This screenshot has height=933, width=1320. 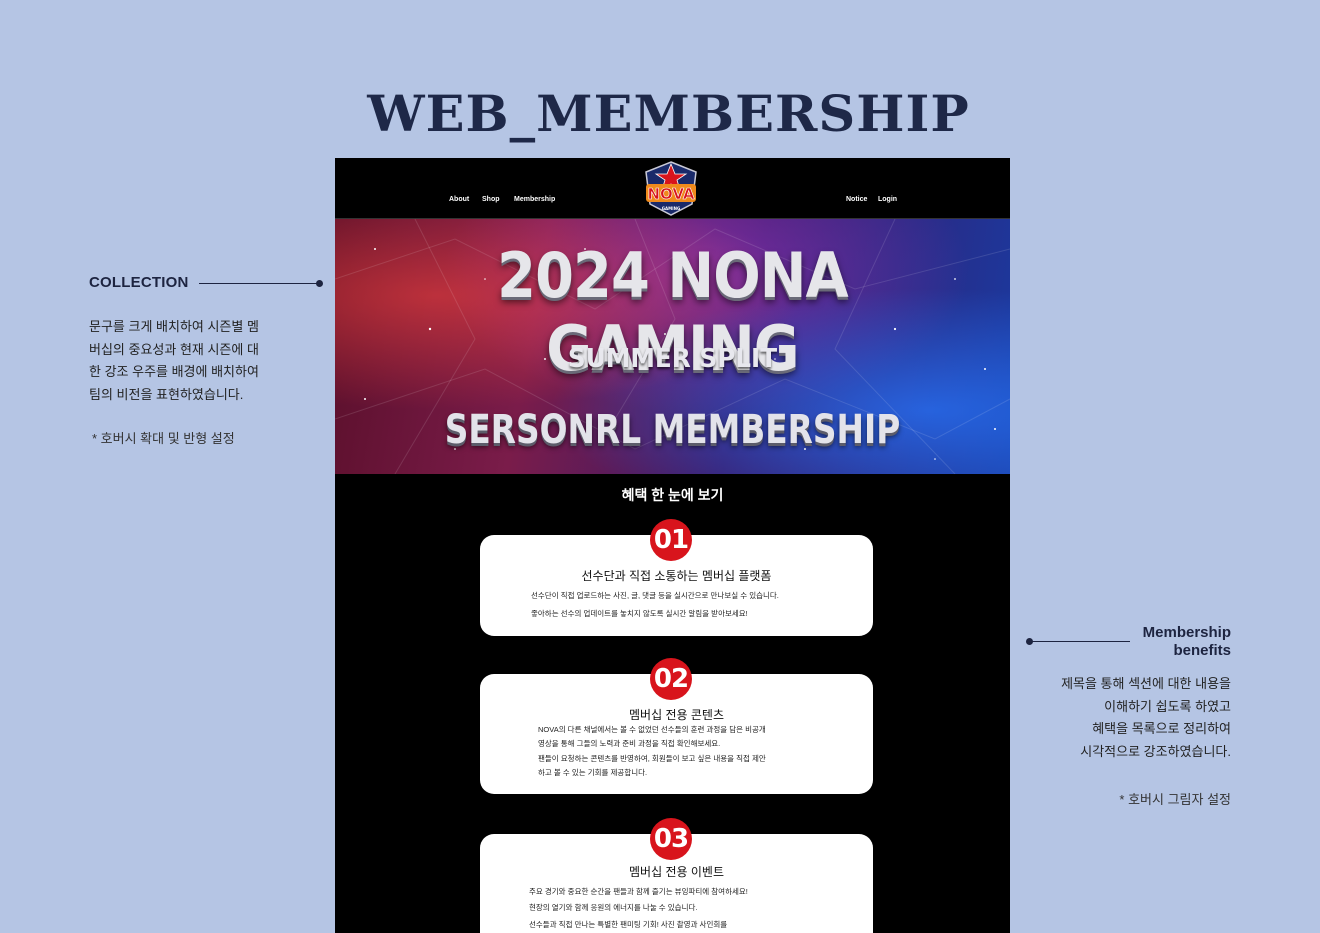 What do you see at coordinates (652, 758) in the screenshot?
I see `benefit-line: 팬들이 요청하는 콘텐츠를 반영하여, 회원들이 보고 싶은 내용을 직접 제안` at bounding box center [652, 758].